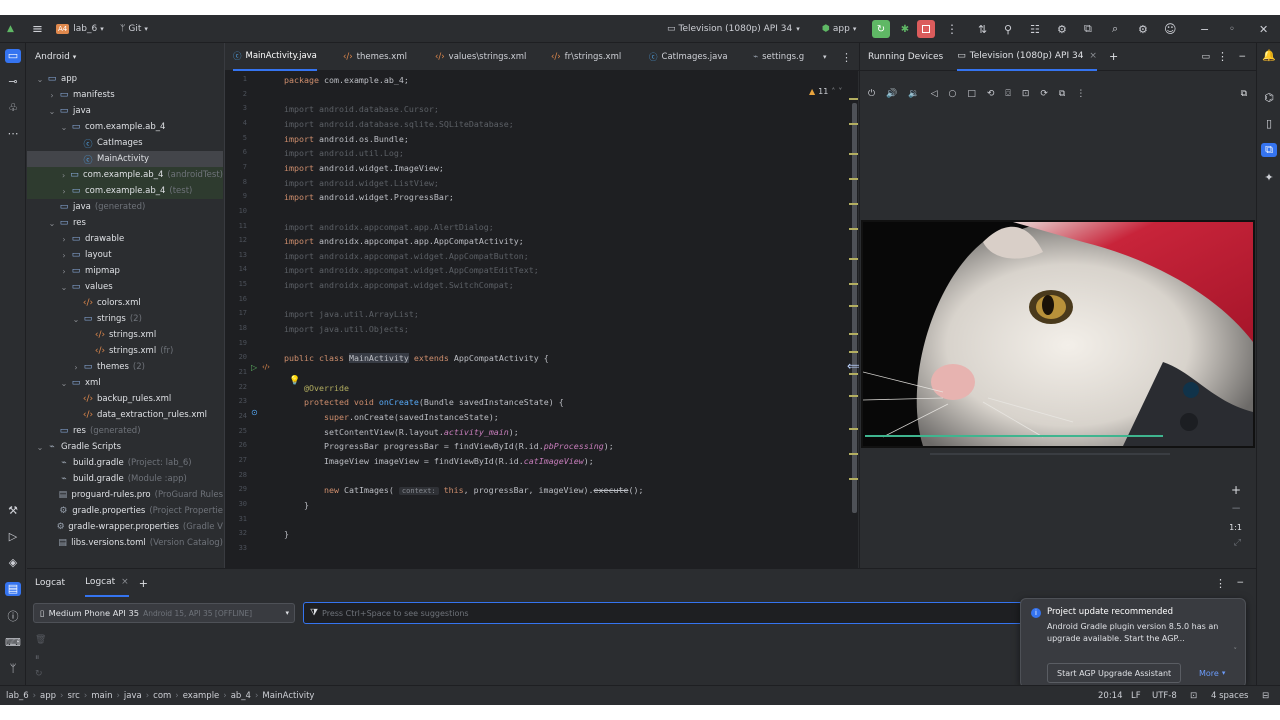 The width and height of the screenshot is (1280, 720). What do you see at coordinates (1007, 94) in the screenshot?
I see `screenshot-icon: ⌼` at bounding box center [1007, 94].